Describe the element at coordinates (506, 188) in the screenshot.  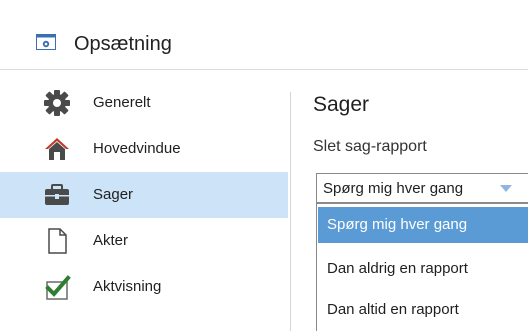
I see `chevron-down-icon` at that location.